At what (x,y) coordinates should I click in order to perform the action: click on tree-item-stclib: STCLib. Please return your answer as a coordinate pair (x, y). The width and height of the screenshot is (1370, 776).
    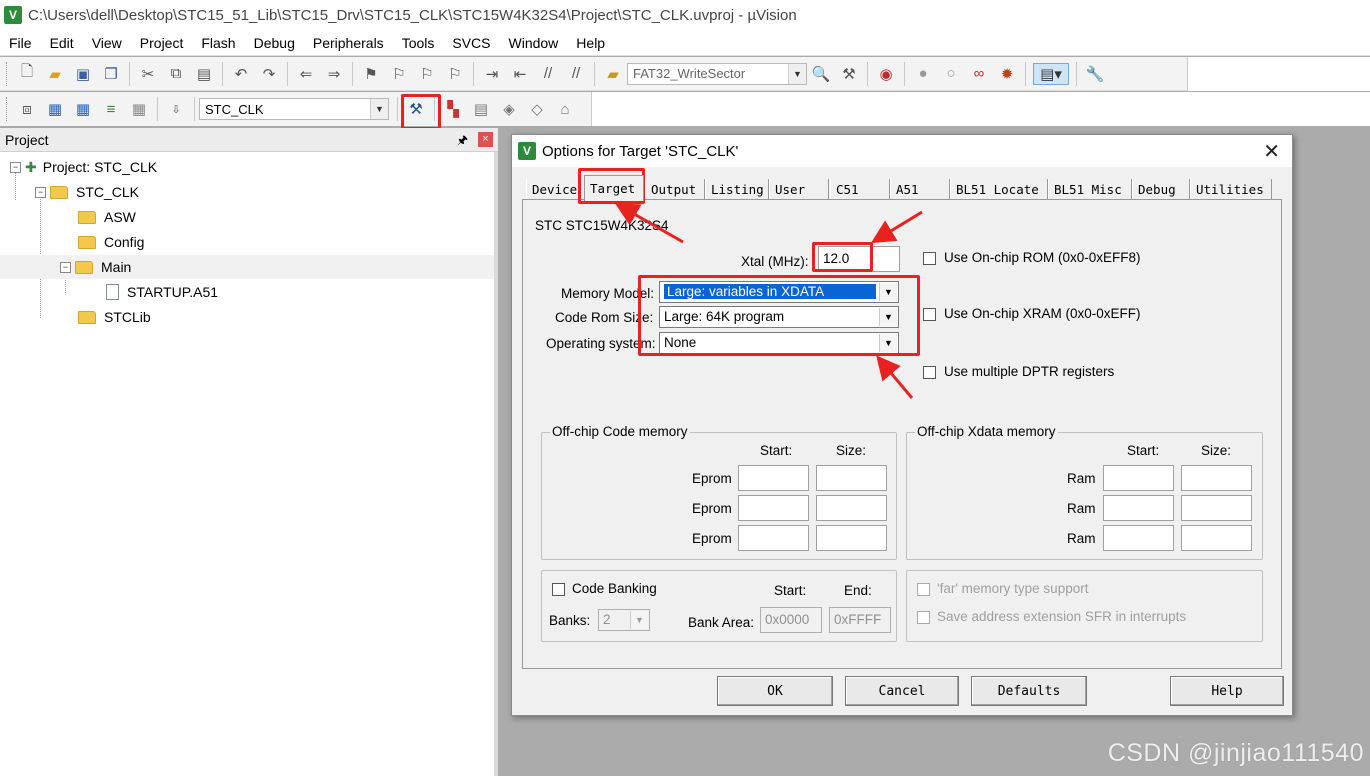
    Looking at the image, I should click on (247, 317).